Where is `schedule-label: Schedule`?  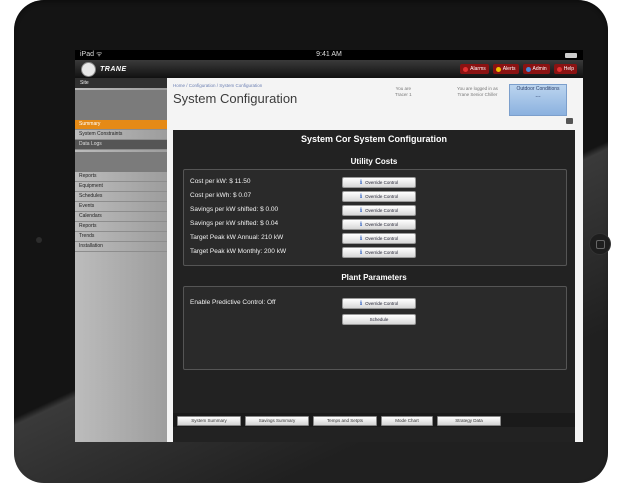 schedule-label: Schedule is located at coordinates (379, 319).